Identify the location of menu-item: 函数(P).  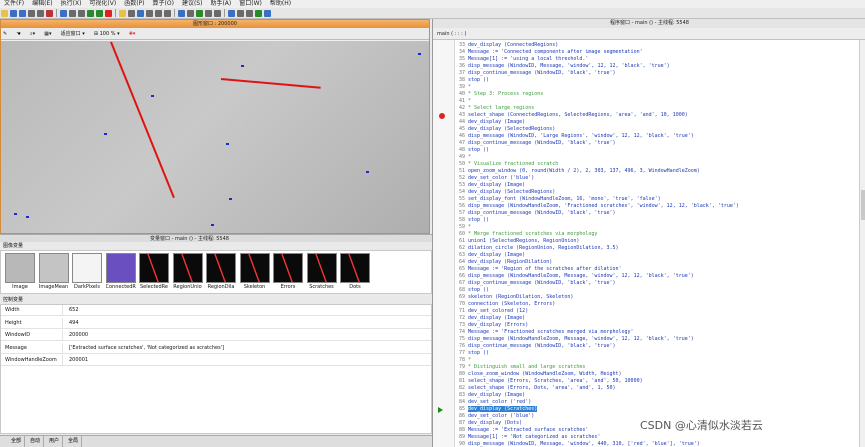
(134, 4).